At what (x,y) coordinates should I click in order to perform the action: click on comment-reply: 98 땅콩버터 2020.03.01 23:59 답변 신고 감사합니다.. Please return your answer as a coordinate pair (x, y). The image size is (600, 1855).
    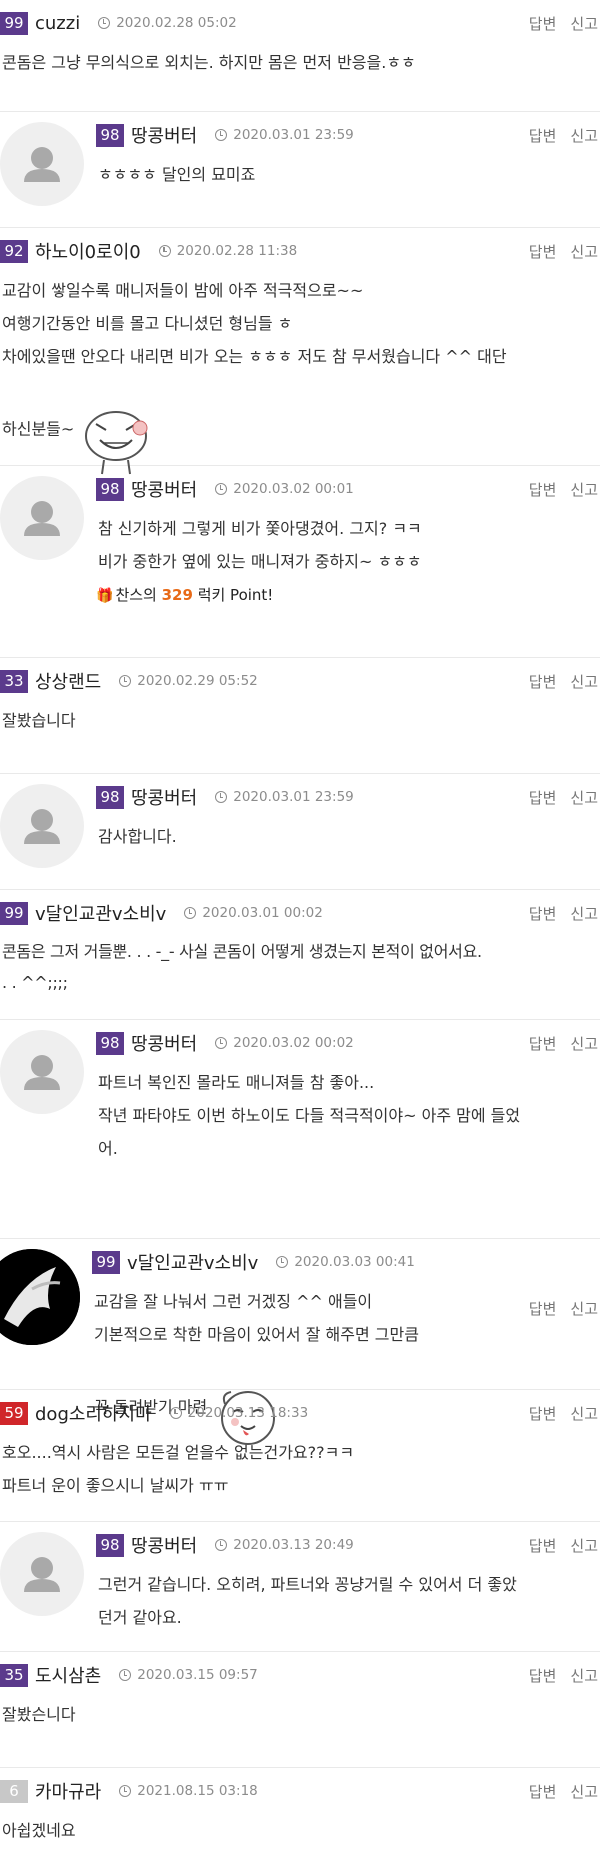
    Looking at the image, I should click on (300, 832).